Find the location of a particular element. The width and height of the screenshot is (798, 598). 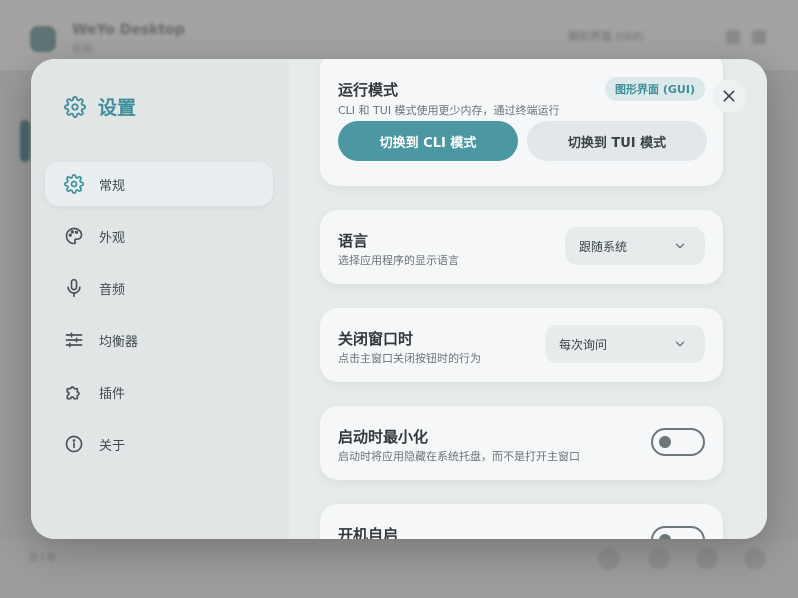

run-mode-title: 运行模式 is located at coordinates (368, 90).